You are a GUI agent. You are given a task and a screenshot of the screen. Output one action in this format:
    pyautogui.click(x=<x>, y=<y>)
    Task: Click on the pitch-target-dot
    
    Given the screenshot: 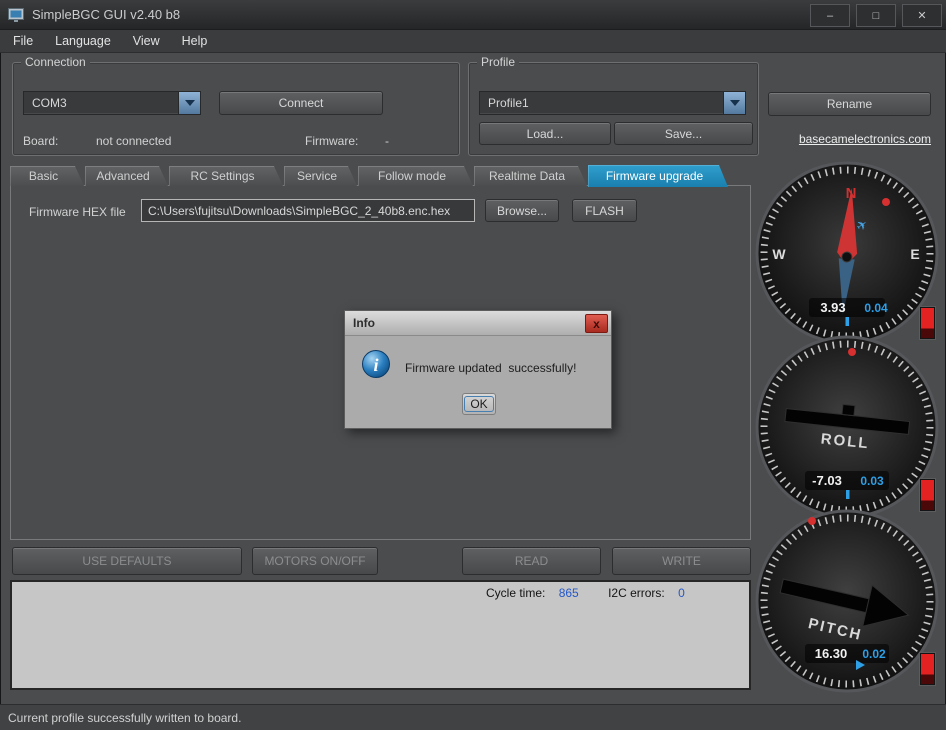 What is the action you would take?
    pyautogui.click(x=812, y=521)
    